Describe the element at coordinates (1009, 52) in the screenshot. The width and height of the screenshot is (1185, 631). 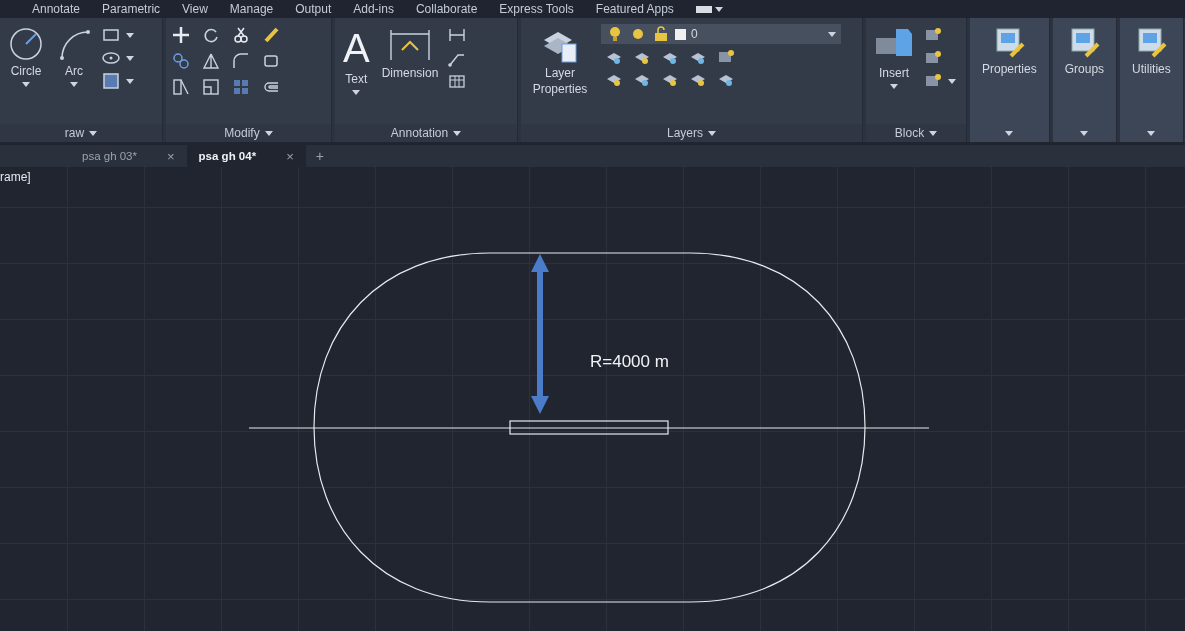
I see `tool-button: Properties` at that location.